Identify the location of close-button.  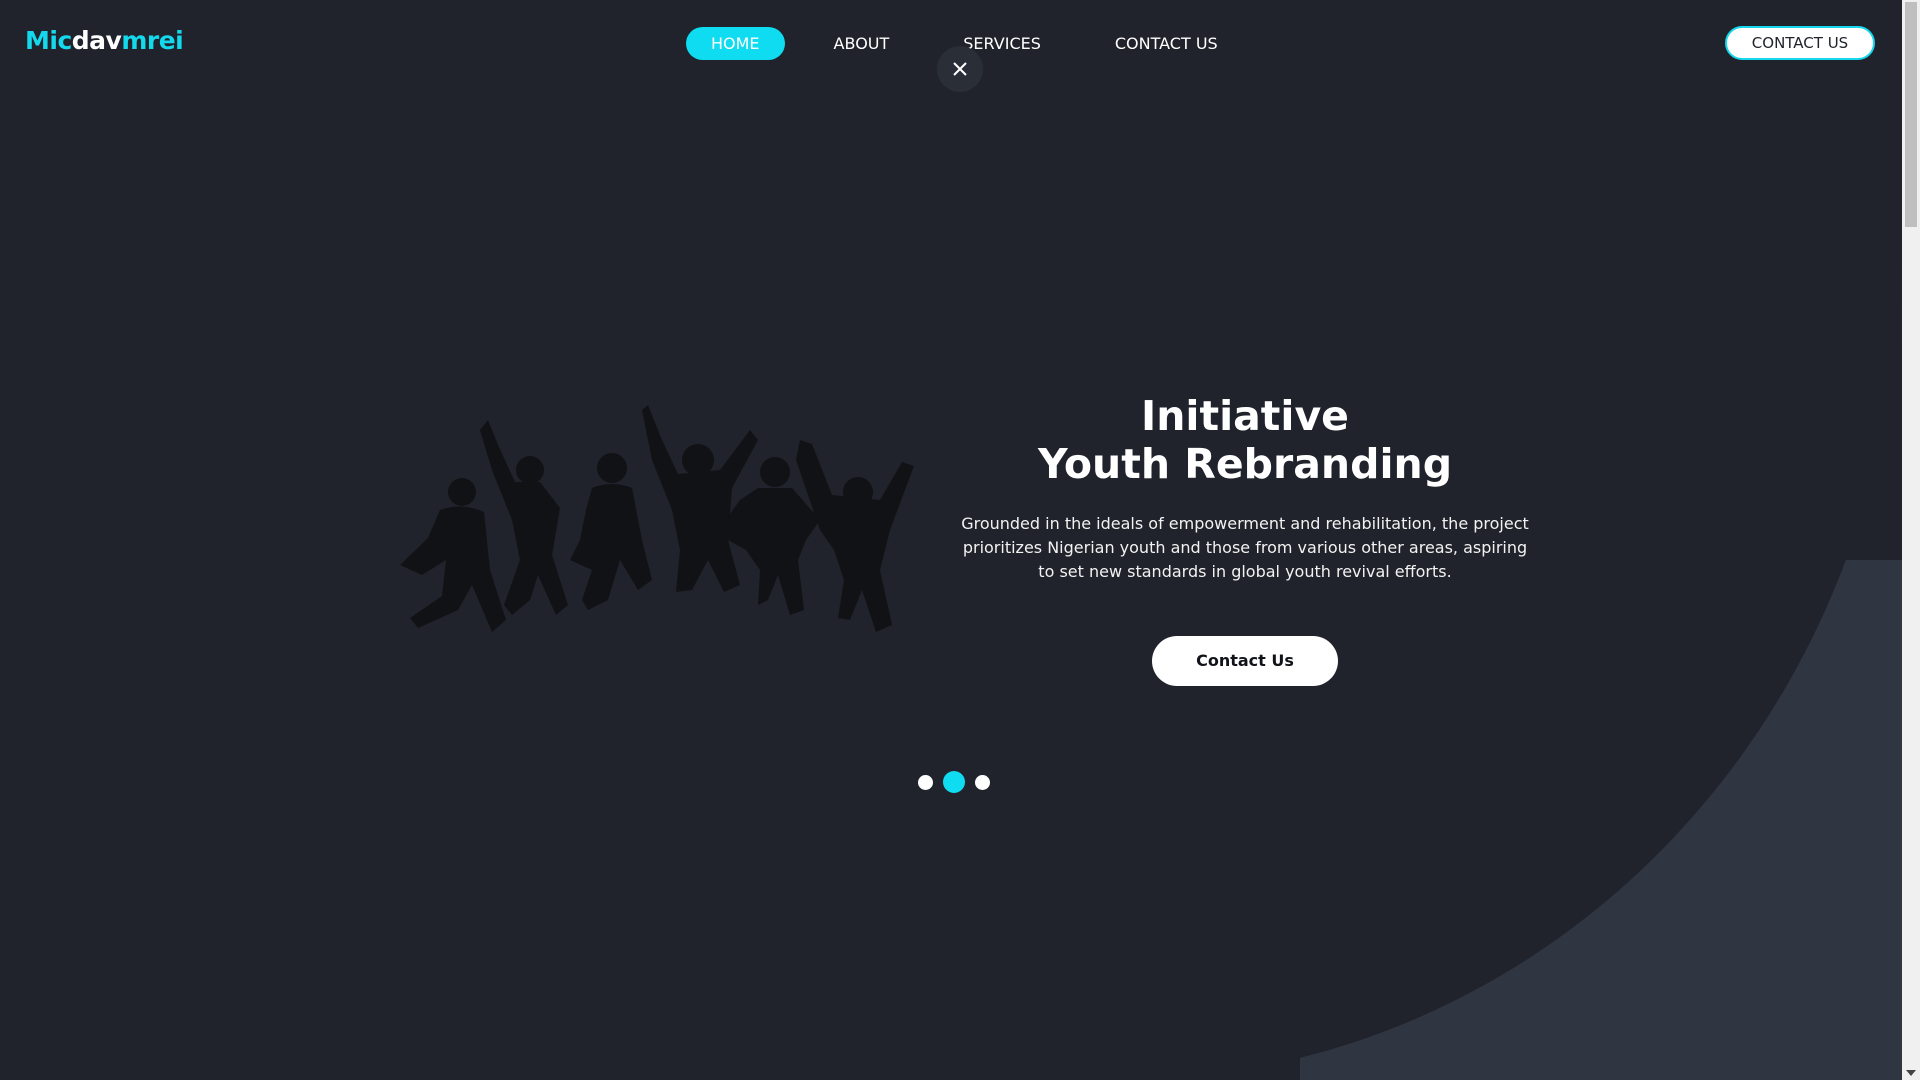
(960, 69).